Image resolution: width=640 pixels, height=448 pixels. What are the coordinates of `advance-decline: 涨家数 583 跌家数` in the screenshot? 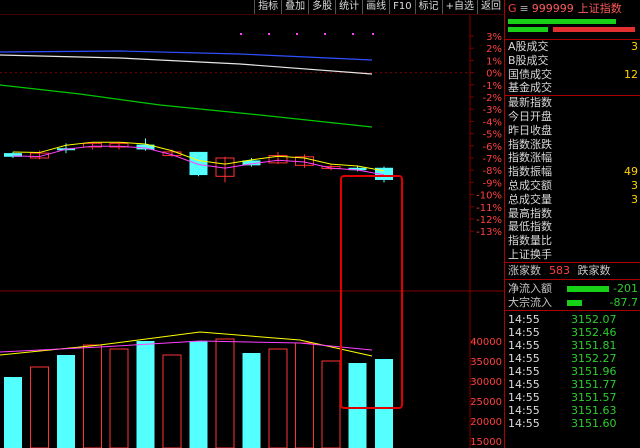 It's located at (572, 270).